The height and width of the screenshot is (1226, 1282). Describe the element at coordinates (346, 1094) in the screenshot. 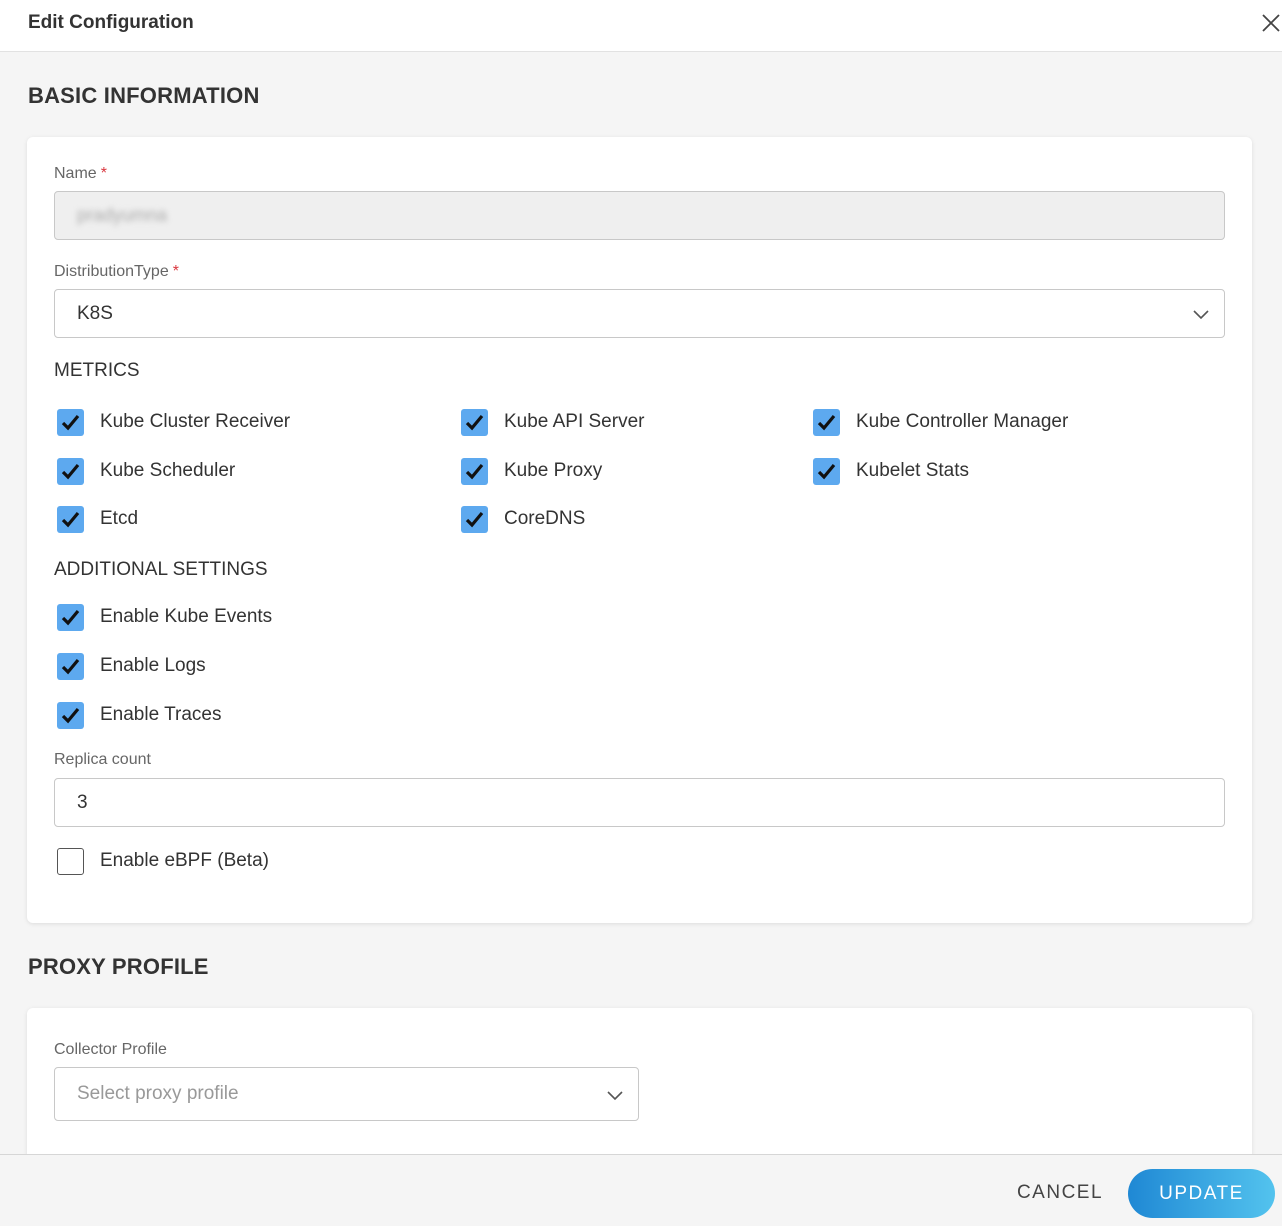

I see `collector-profile-select: Select proxy profile` at that location.